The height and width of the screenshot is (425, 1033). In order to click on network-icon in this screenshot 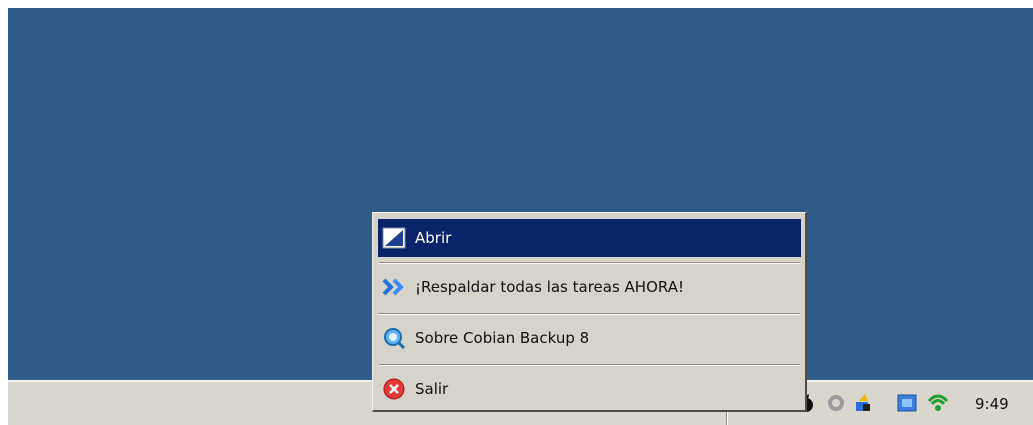, I will do `click(907, 403)`.